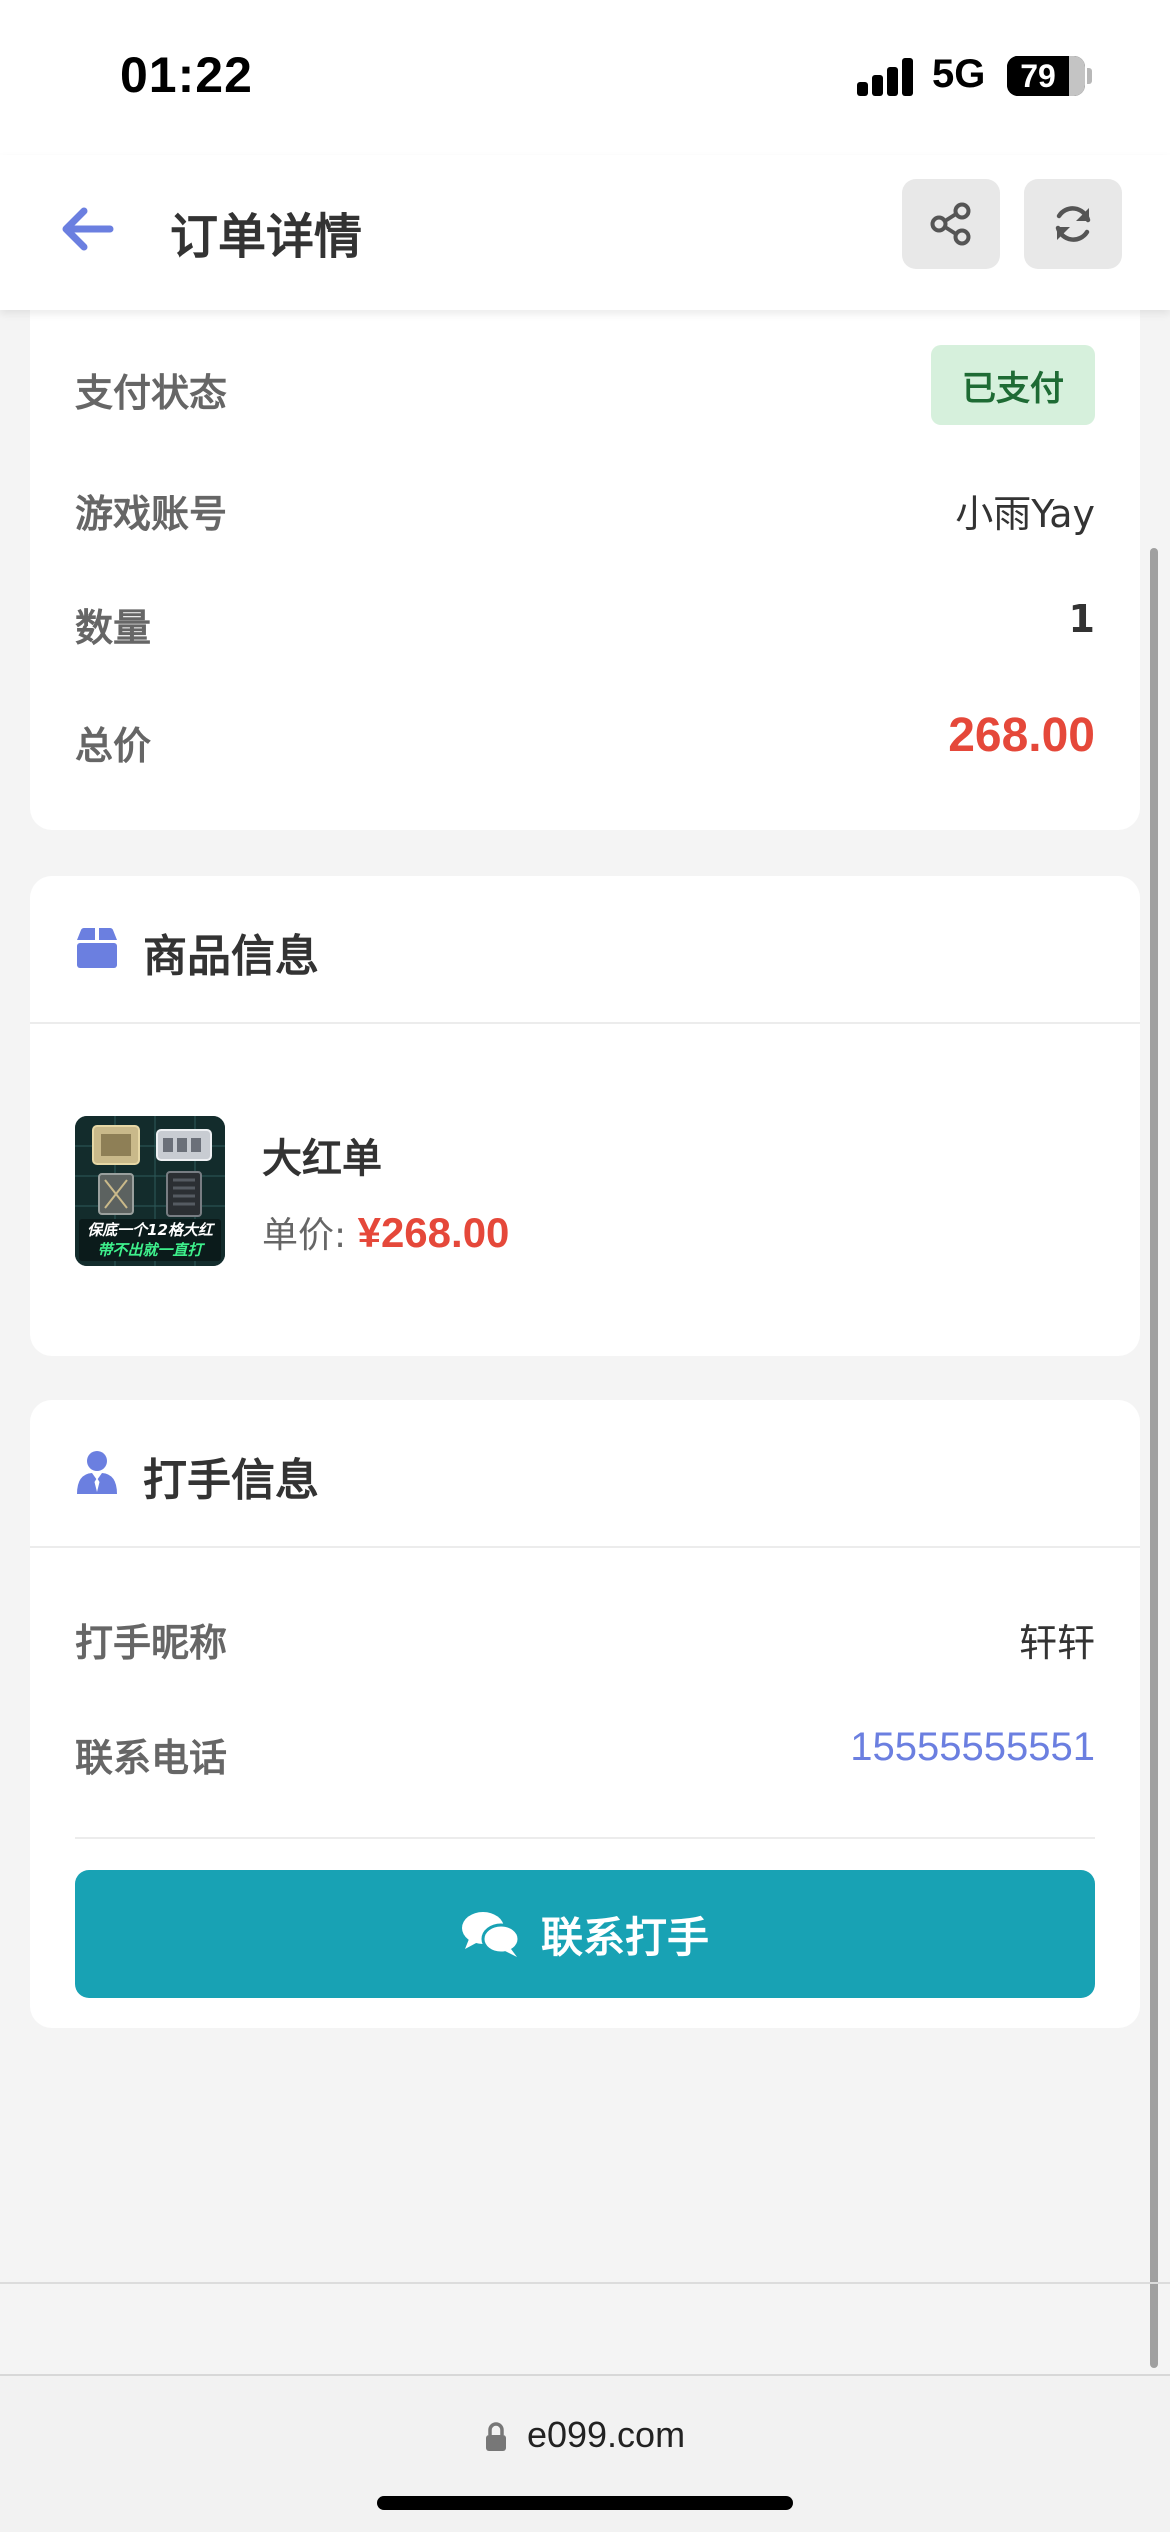 This screenshot has width=1170, height=2532. Describe the element at coordinates (1081, 619) in the screenshot. I see `quantity-value: 1` at that location.